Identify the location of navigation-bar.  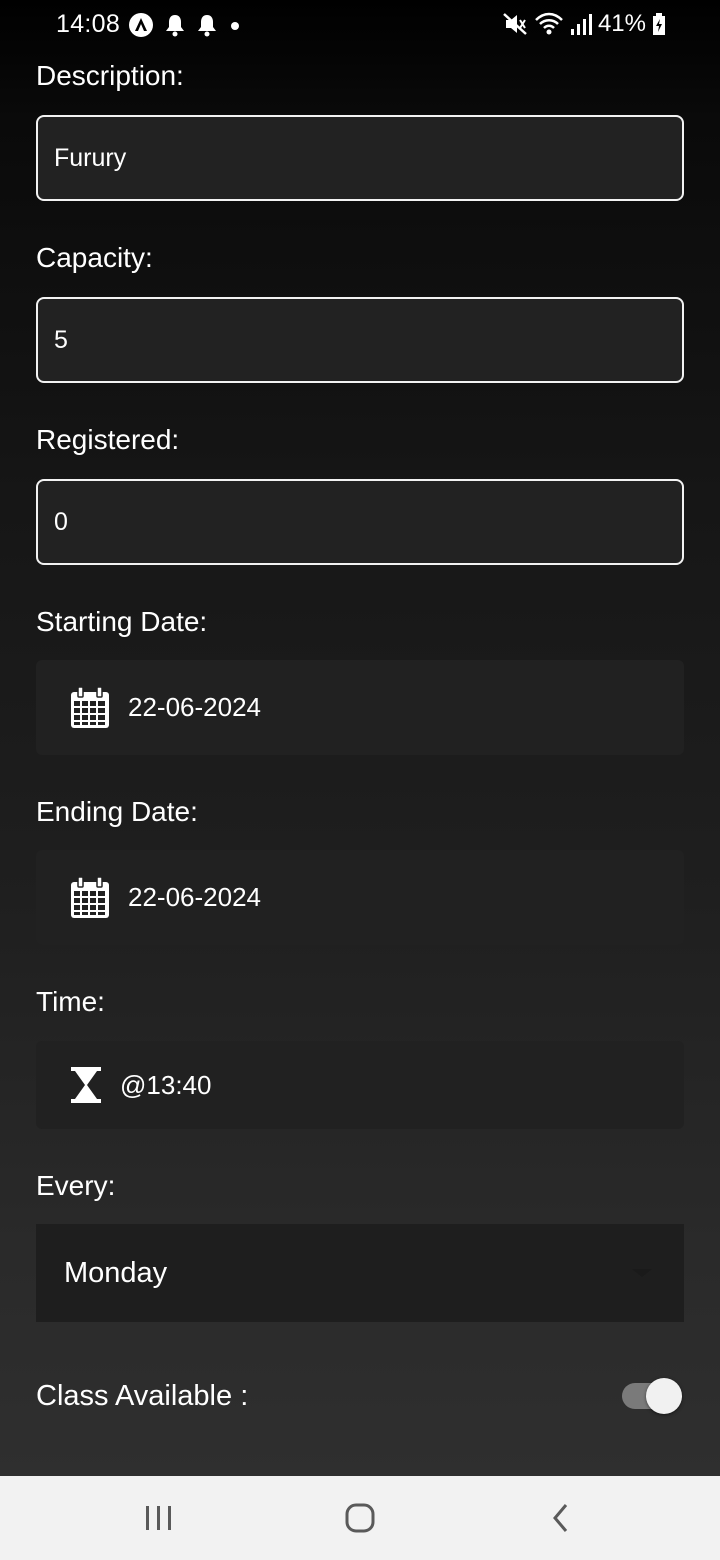
(360, 1518).